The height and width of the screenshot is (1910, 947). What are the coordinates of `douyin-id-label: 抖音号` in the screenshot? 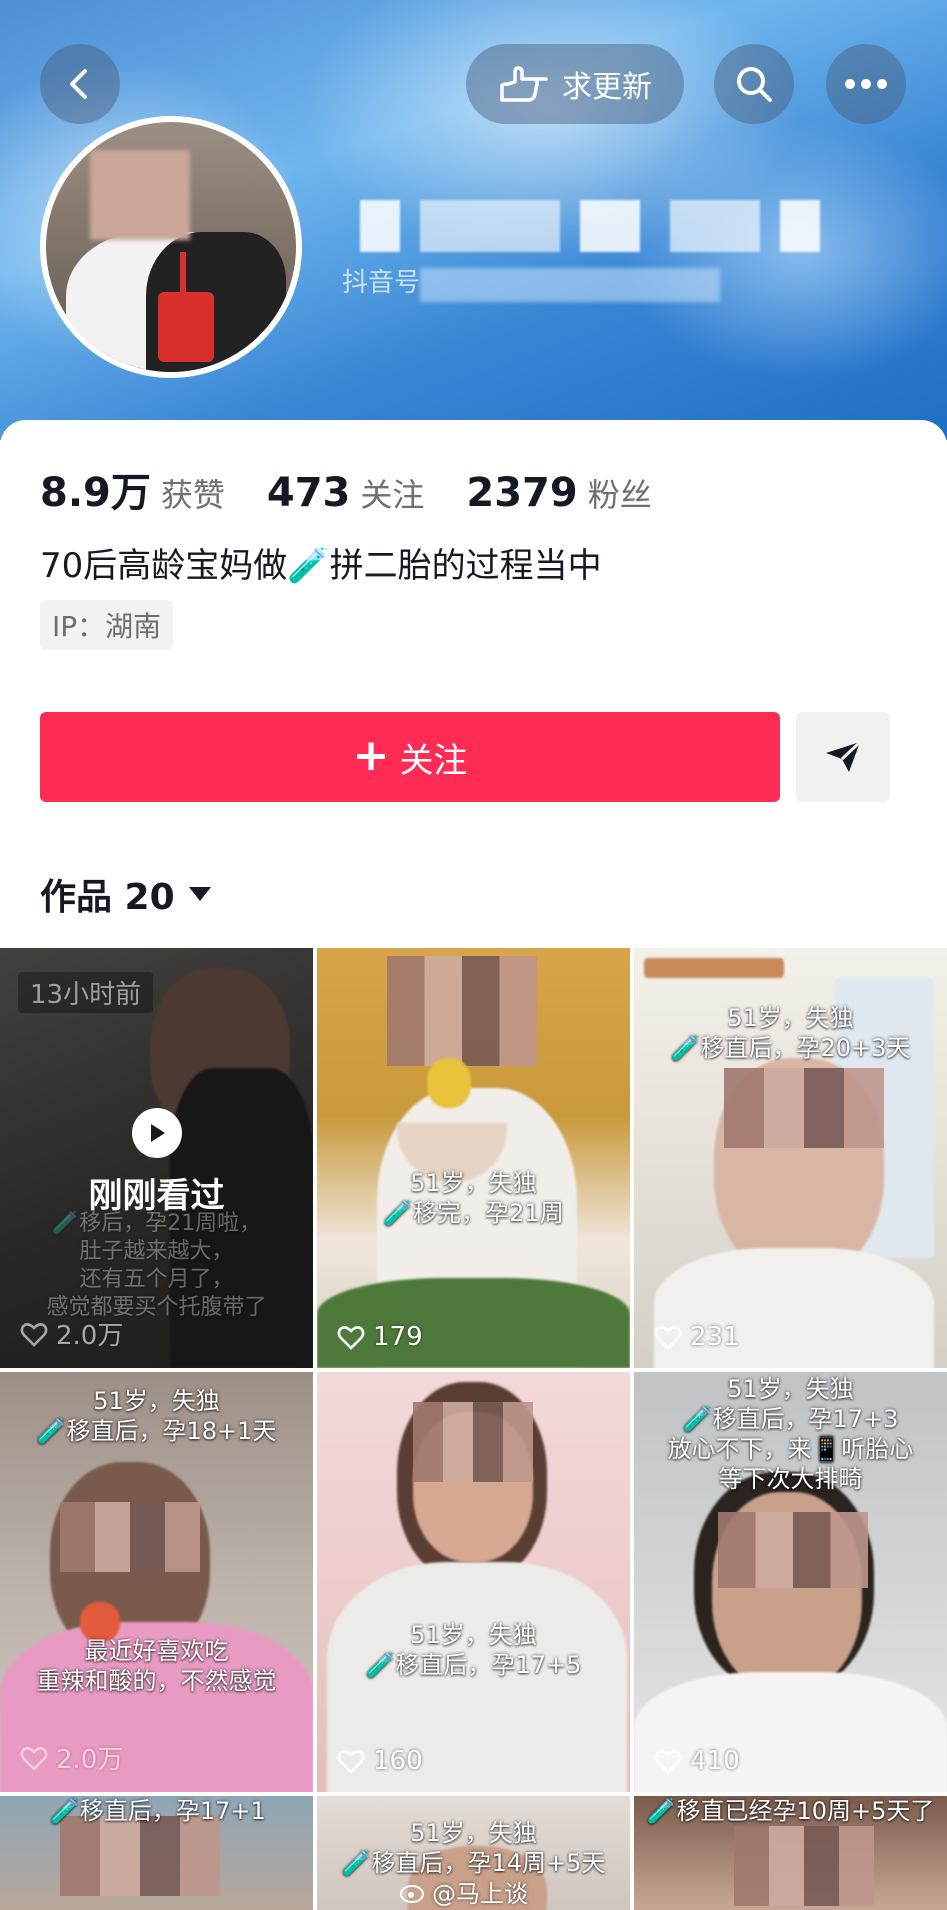 It's located at (381, 283).